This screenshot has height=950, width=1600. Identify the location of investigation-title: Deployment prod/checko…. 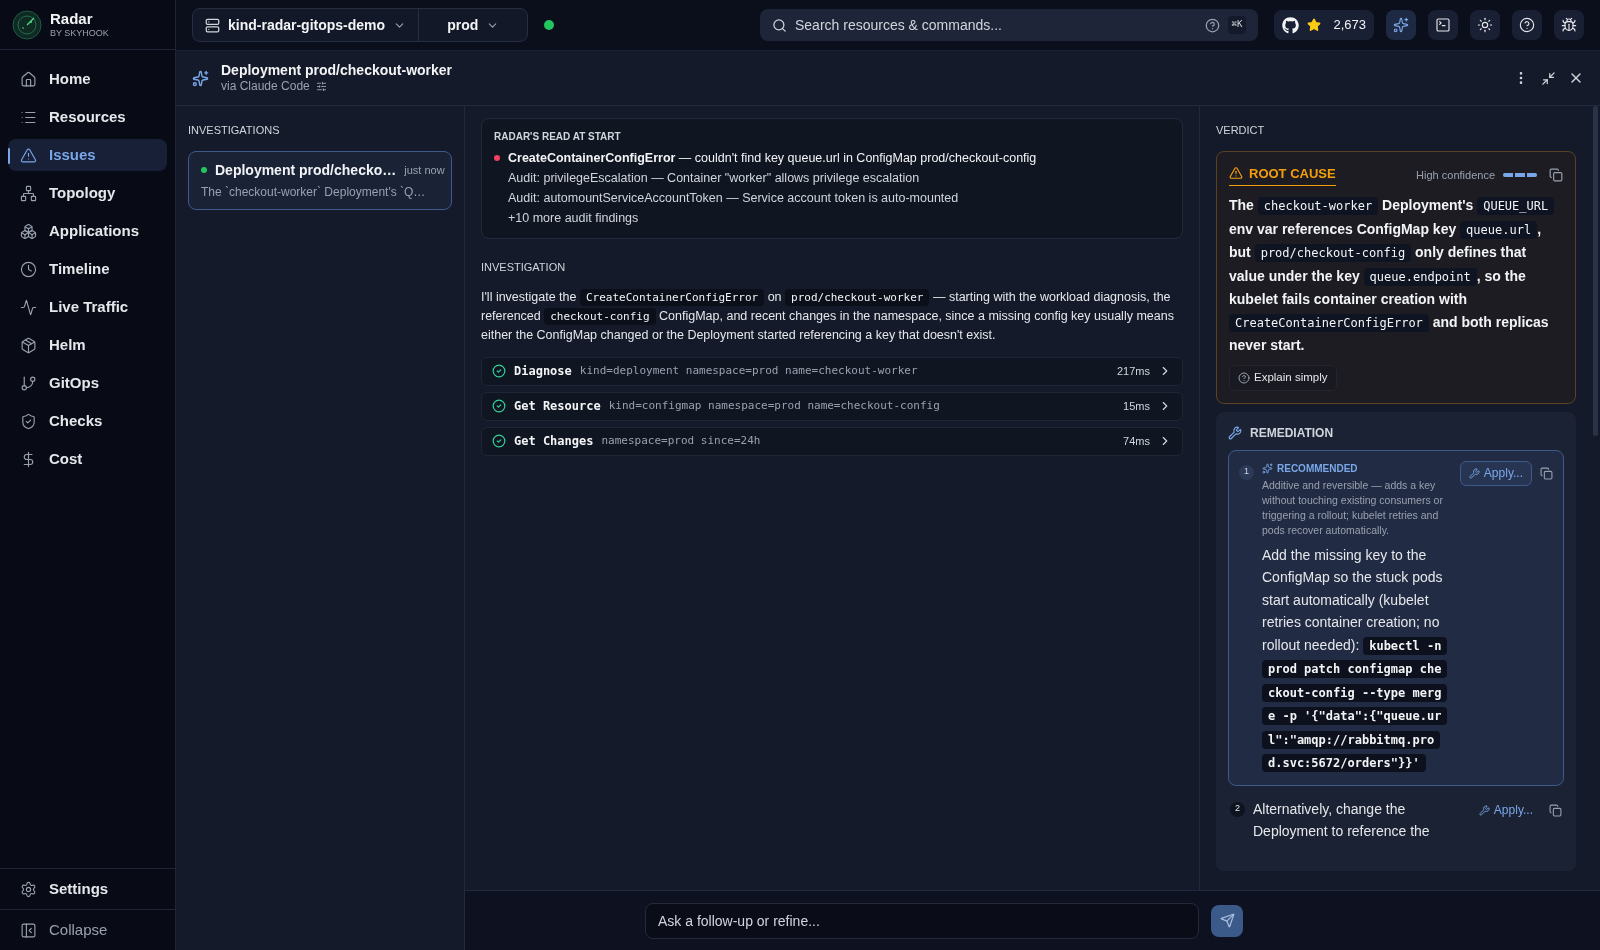
(306, 170).